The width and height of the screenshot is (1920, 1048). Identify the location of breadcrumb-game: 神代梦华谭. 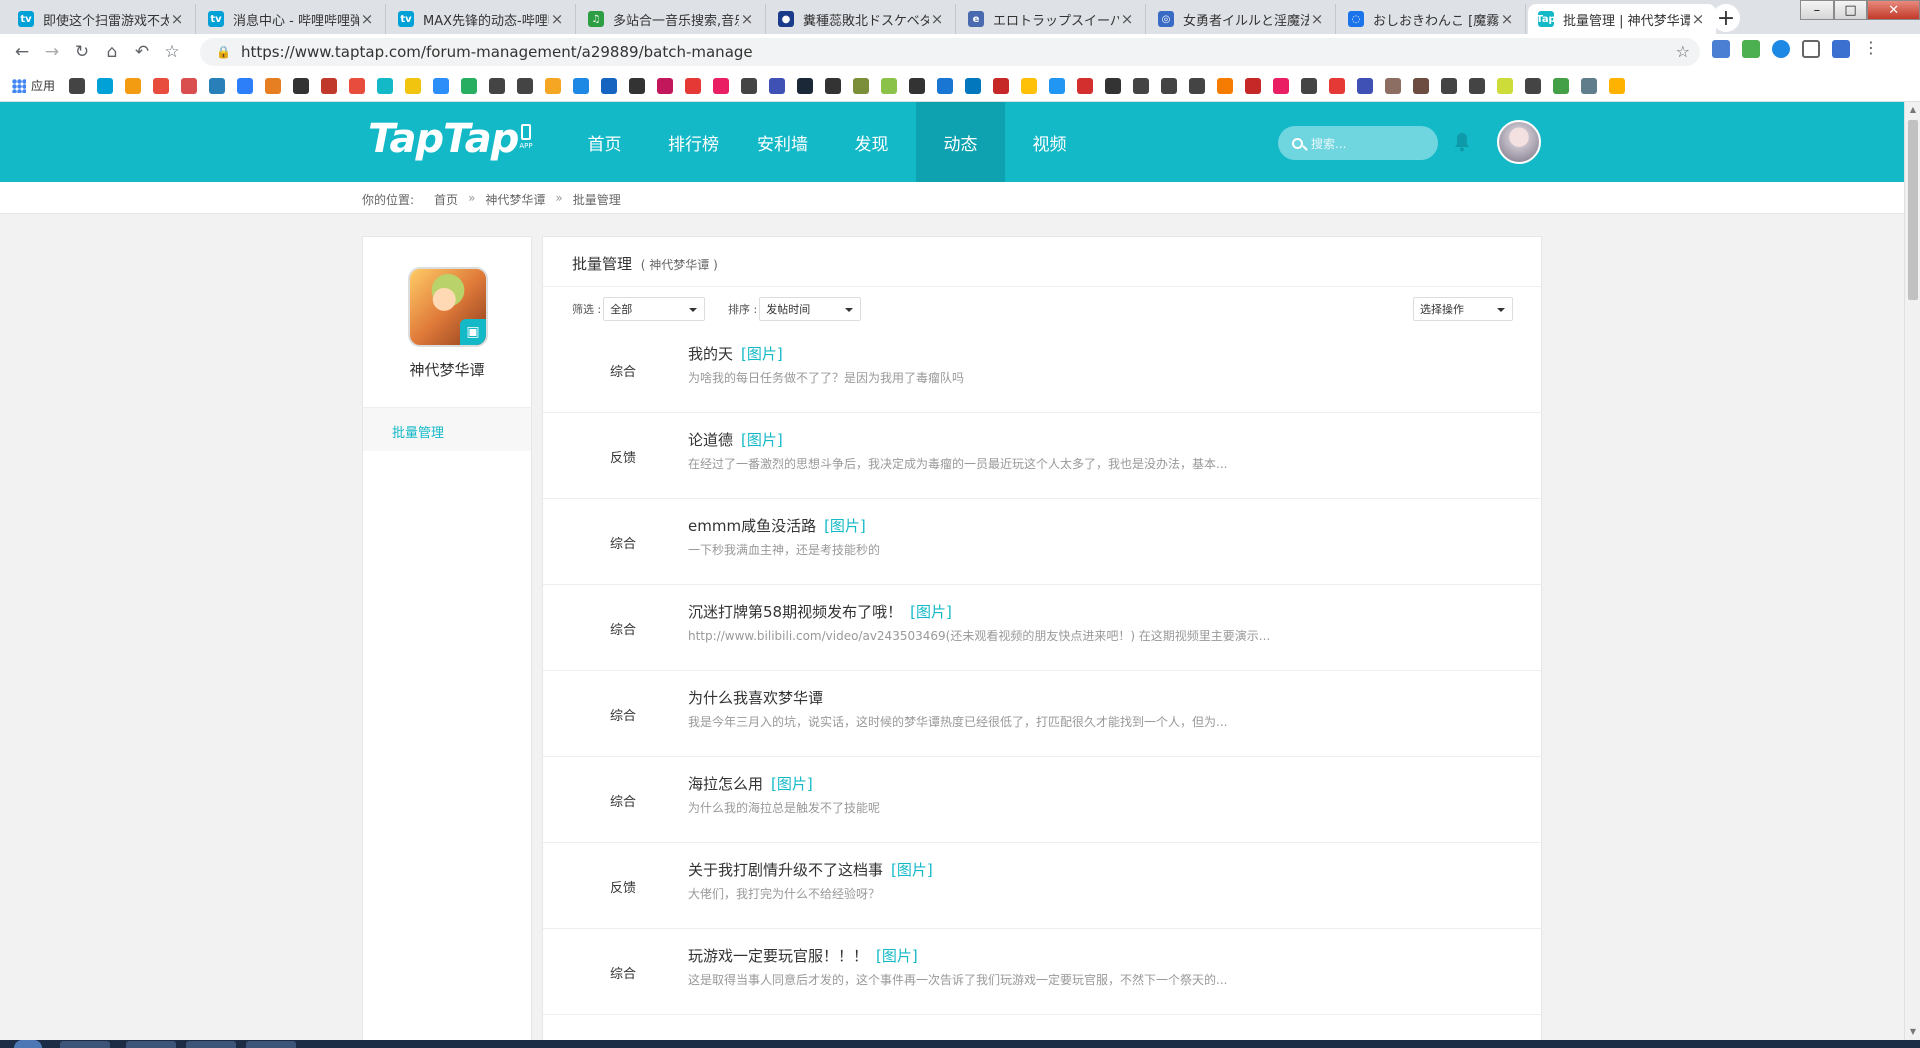
(515, 199).